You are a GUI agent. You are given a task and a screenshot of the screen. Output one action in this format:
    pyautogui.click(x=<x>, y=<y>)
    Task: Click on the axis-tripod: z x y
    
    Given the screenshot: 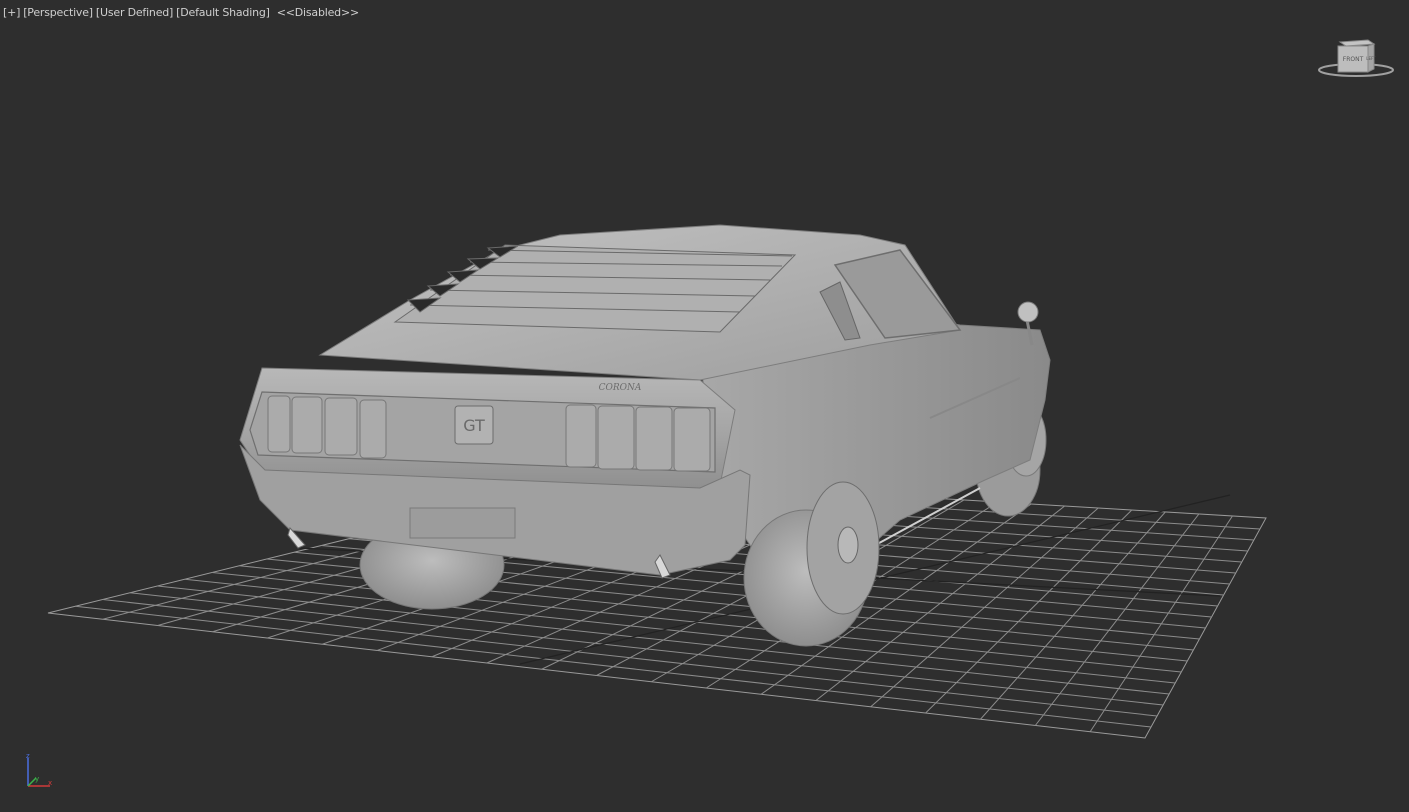 What is the action you would take?
    pyautogui.click(x=39, y=769)
    